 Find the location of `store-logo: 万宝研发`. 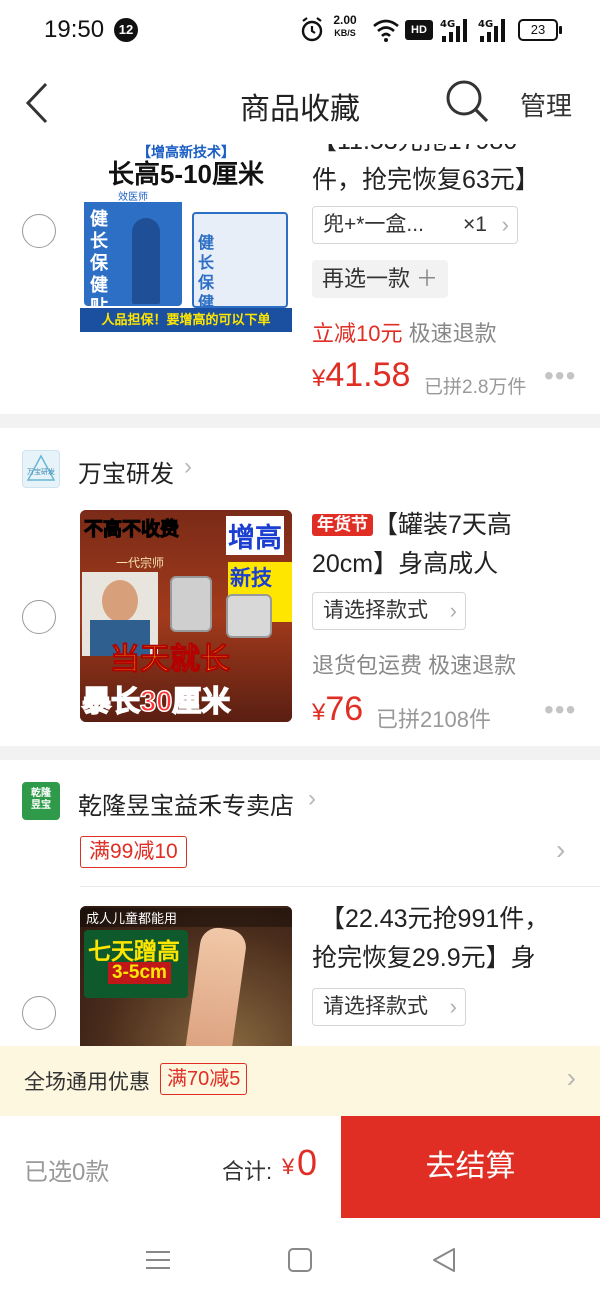

store-logo: 万宝研发 is located at coordinates (41, 469).